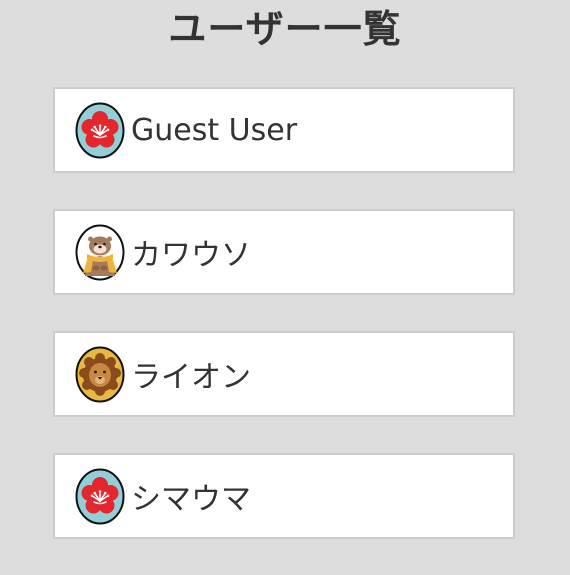 This screenshot has width=570, height=575. Describe the element at coordinates (100, 252) in the screenshot. I see `otter-icon` at that location.